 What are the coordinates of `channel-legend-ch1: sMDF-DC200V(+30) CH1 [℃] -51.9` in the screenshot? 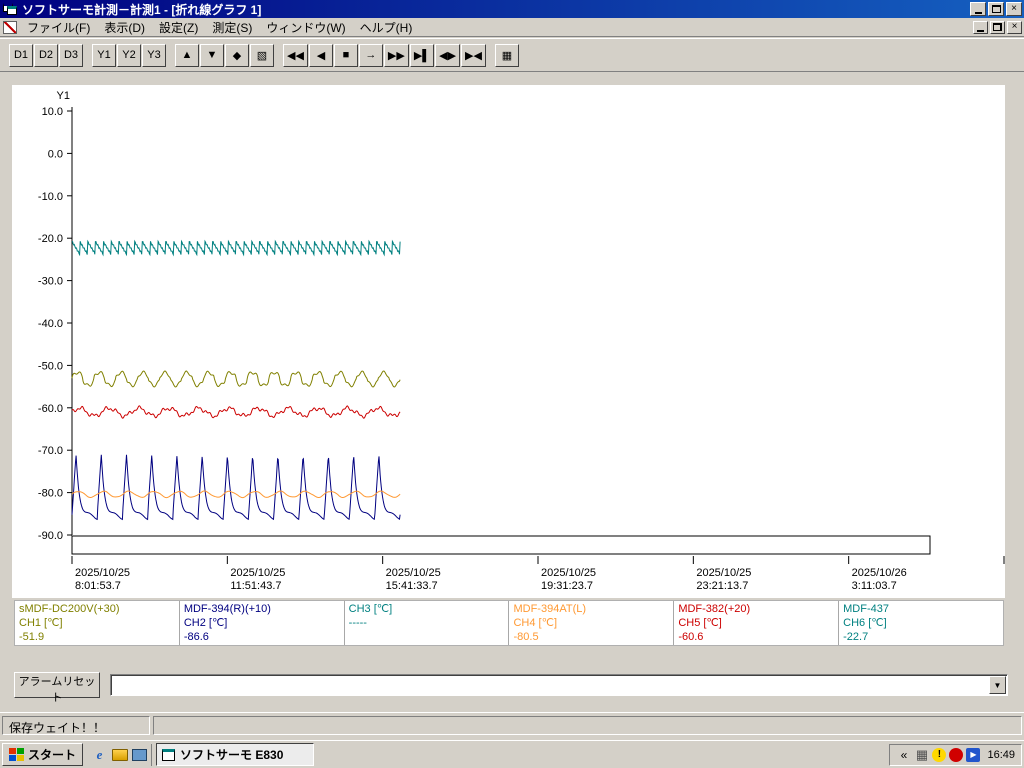 It's located at (97, 623).